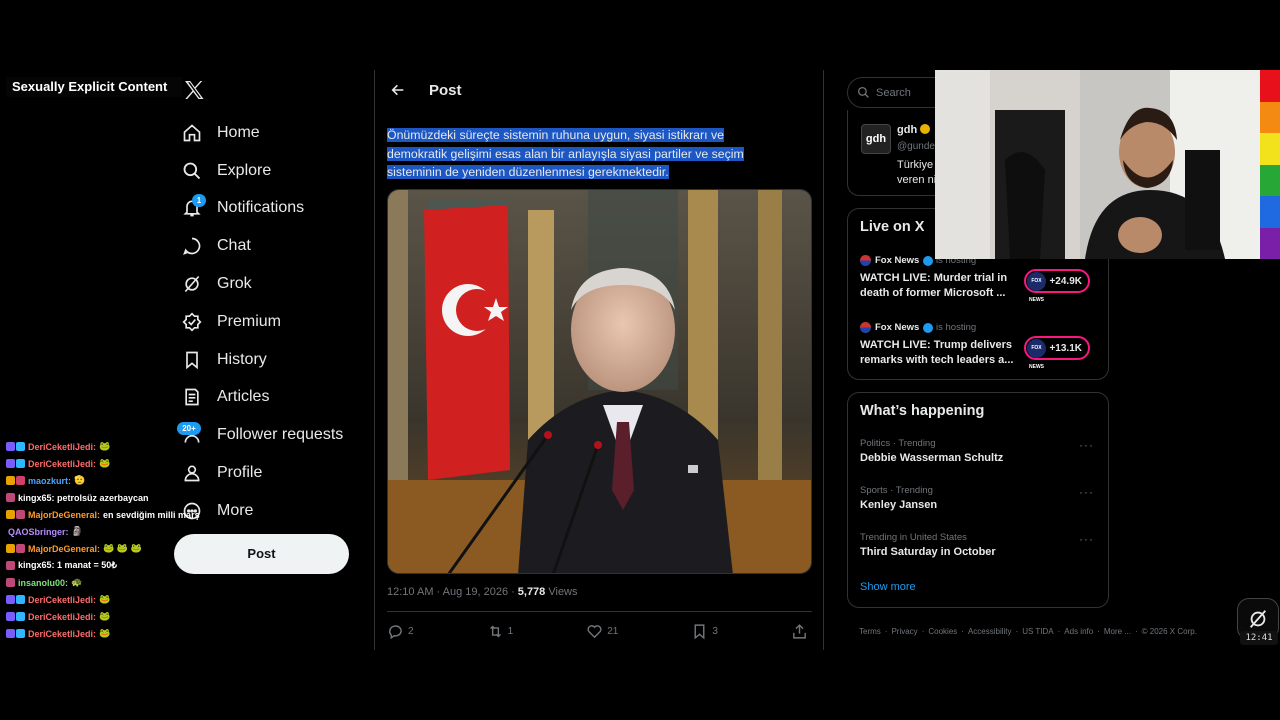  I want to click on nav-item-chat: Chat, so click(275, 246).